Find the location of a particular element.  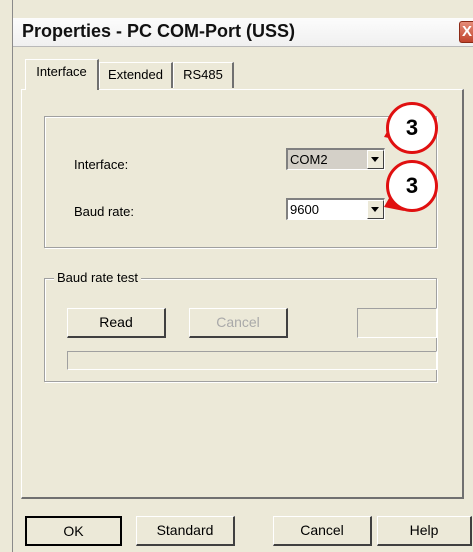

close-button: X is located at coordinates (466, 32).